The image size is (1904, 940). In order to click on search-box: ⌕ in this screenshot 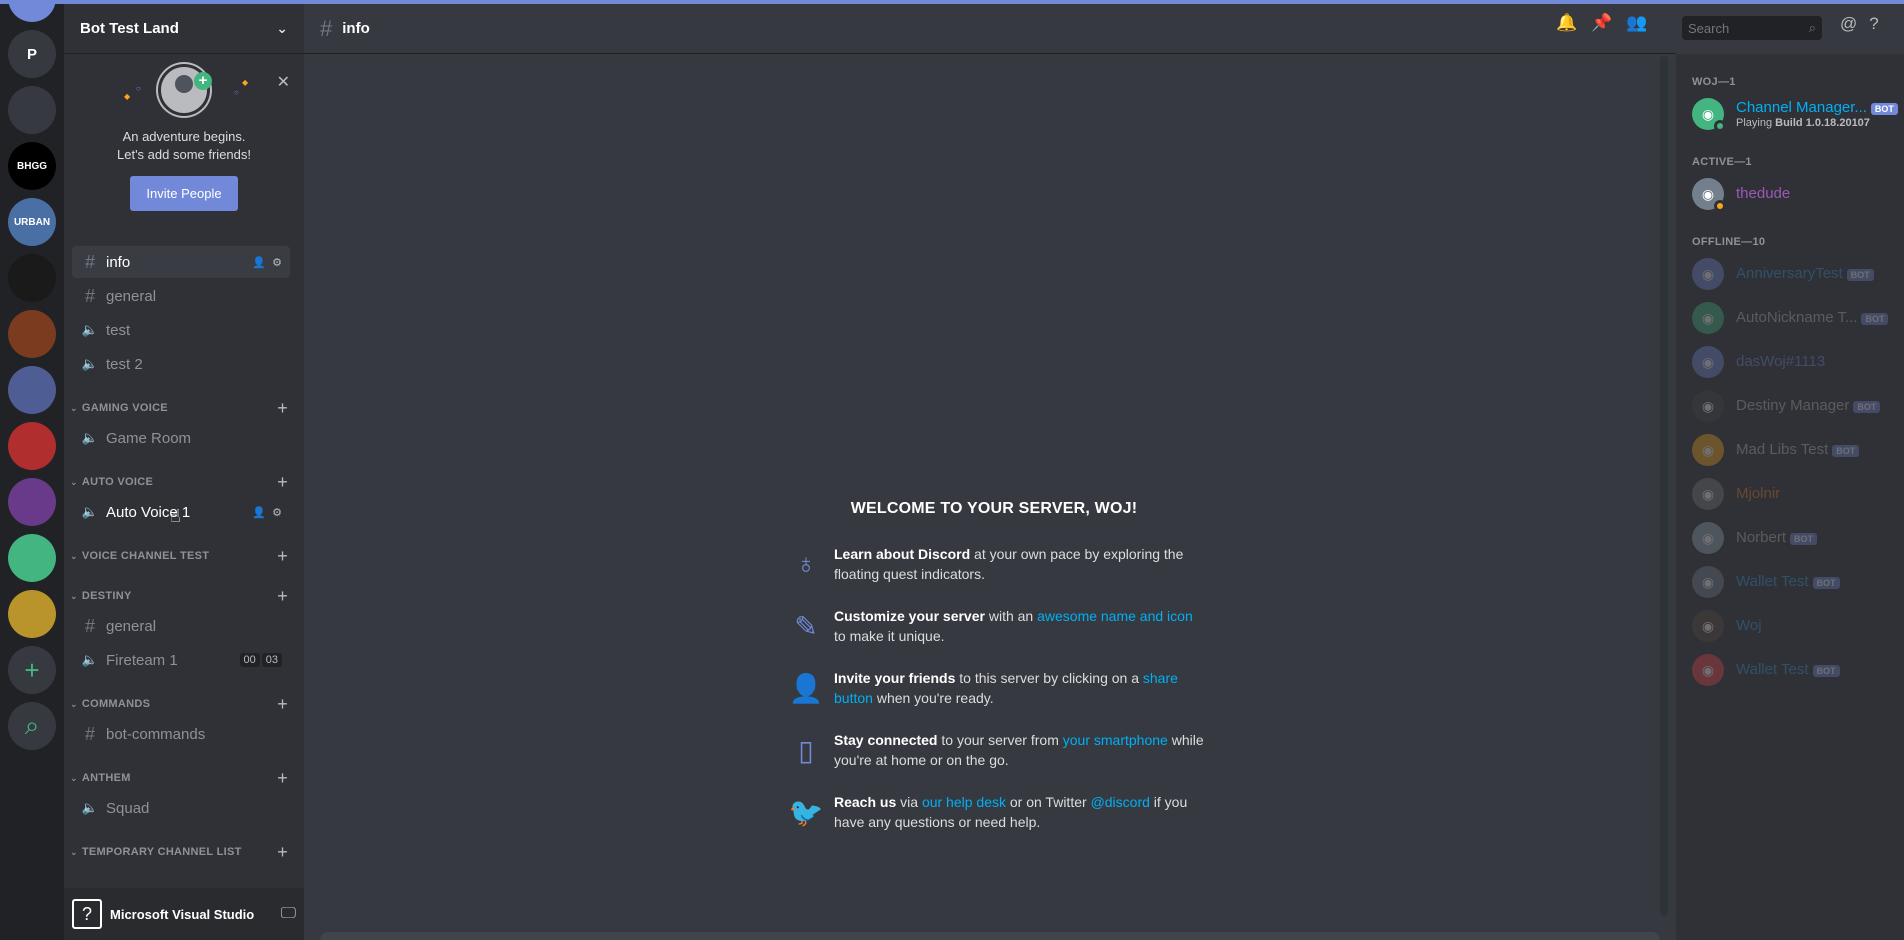, I will do `click(1752, 28)`.